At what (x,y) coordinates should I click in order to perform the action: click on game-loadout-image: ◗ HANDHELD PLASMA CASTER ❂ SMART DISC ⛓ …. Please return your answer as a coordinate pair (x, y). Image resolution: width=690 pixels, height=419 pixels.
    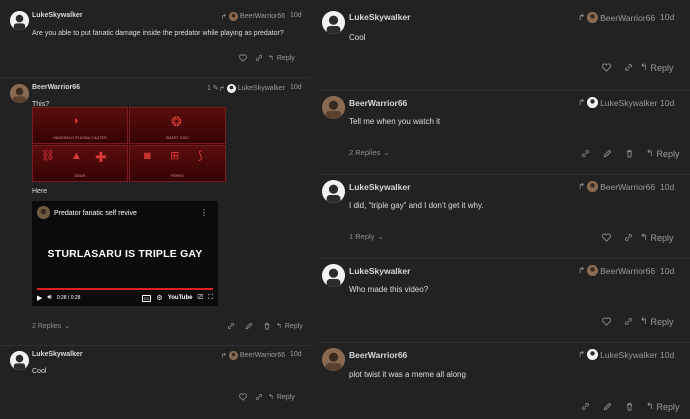
    Looking at the image, I should click on (129, 144).